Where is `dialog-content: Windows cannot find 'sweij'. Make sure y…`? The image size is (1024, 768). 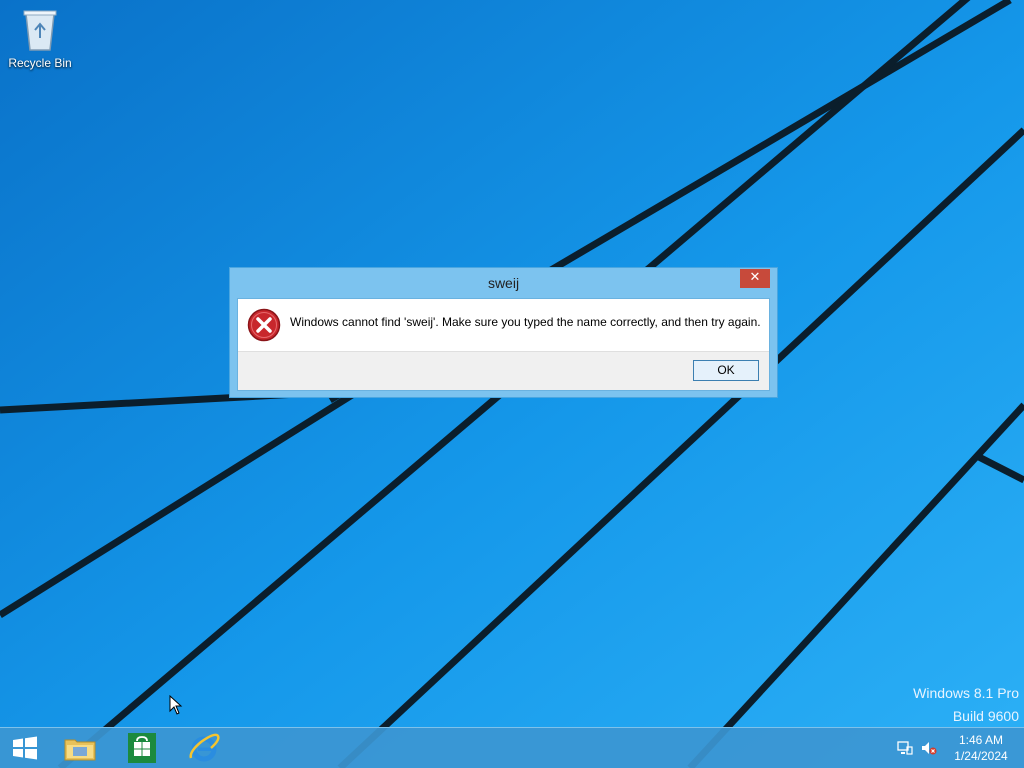 dialog-content: Windows cannot find 'sweij'. Make sure y… is located at coordinates (503, 344).